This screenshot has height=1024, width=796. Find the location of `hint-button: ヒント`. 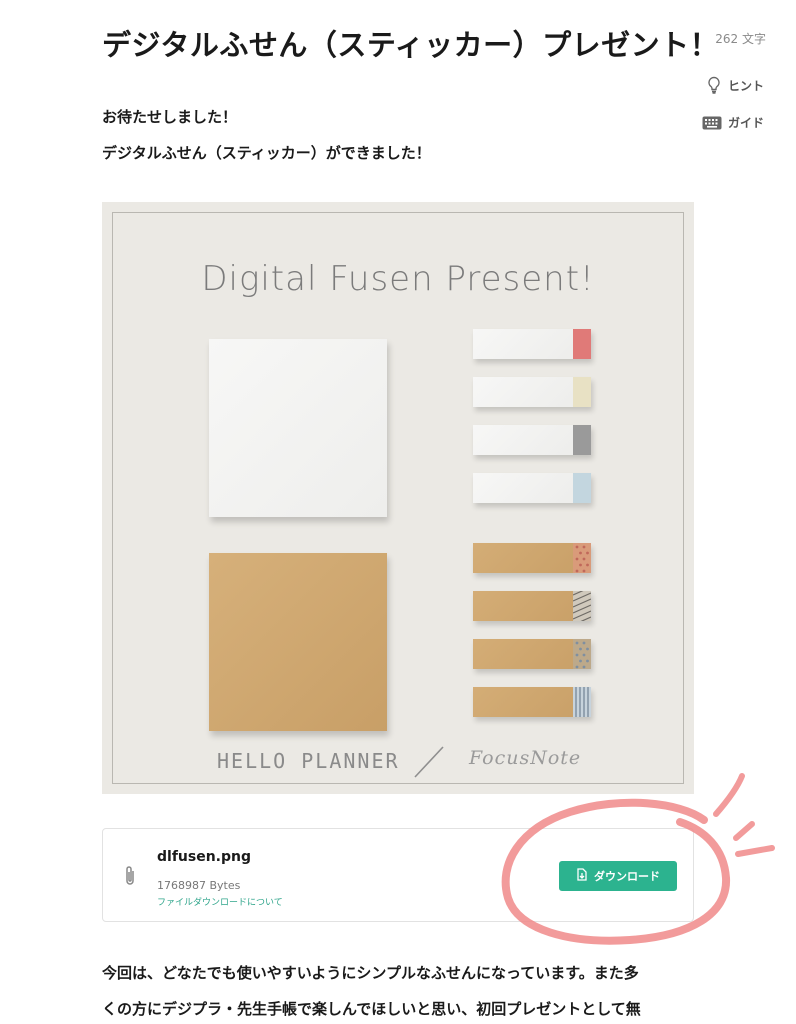

hint-button: ヒント is located at coordinates (735, 85).